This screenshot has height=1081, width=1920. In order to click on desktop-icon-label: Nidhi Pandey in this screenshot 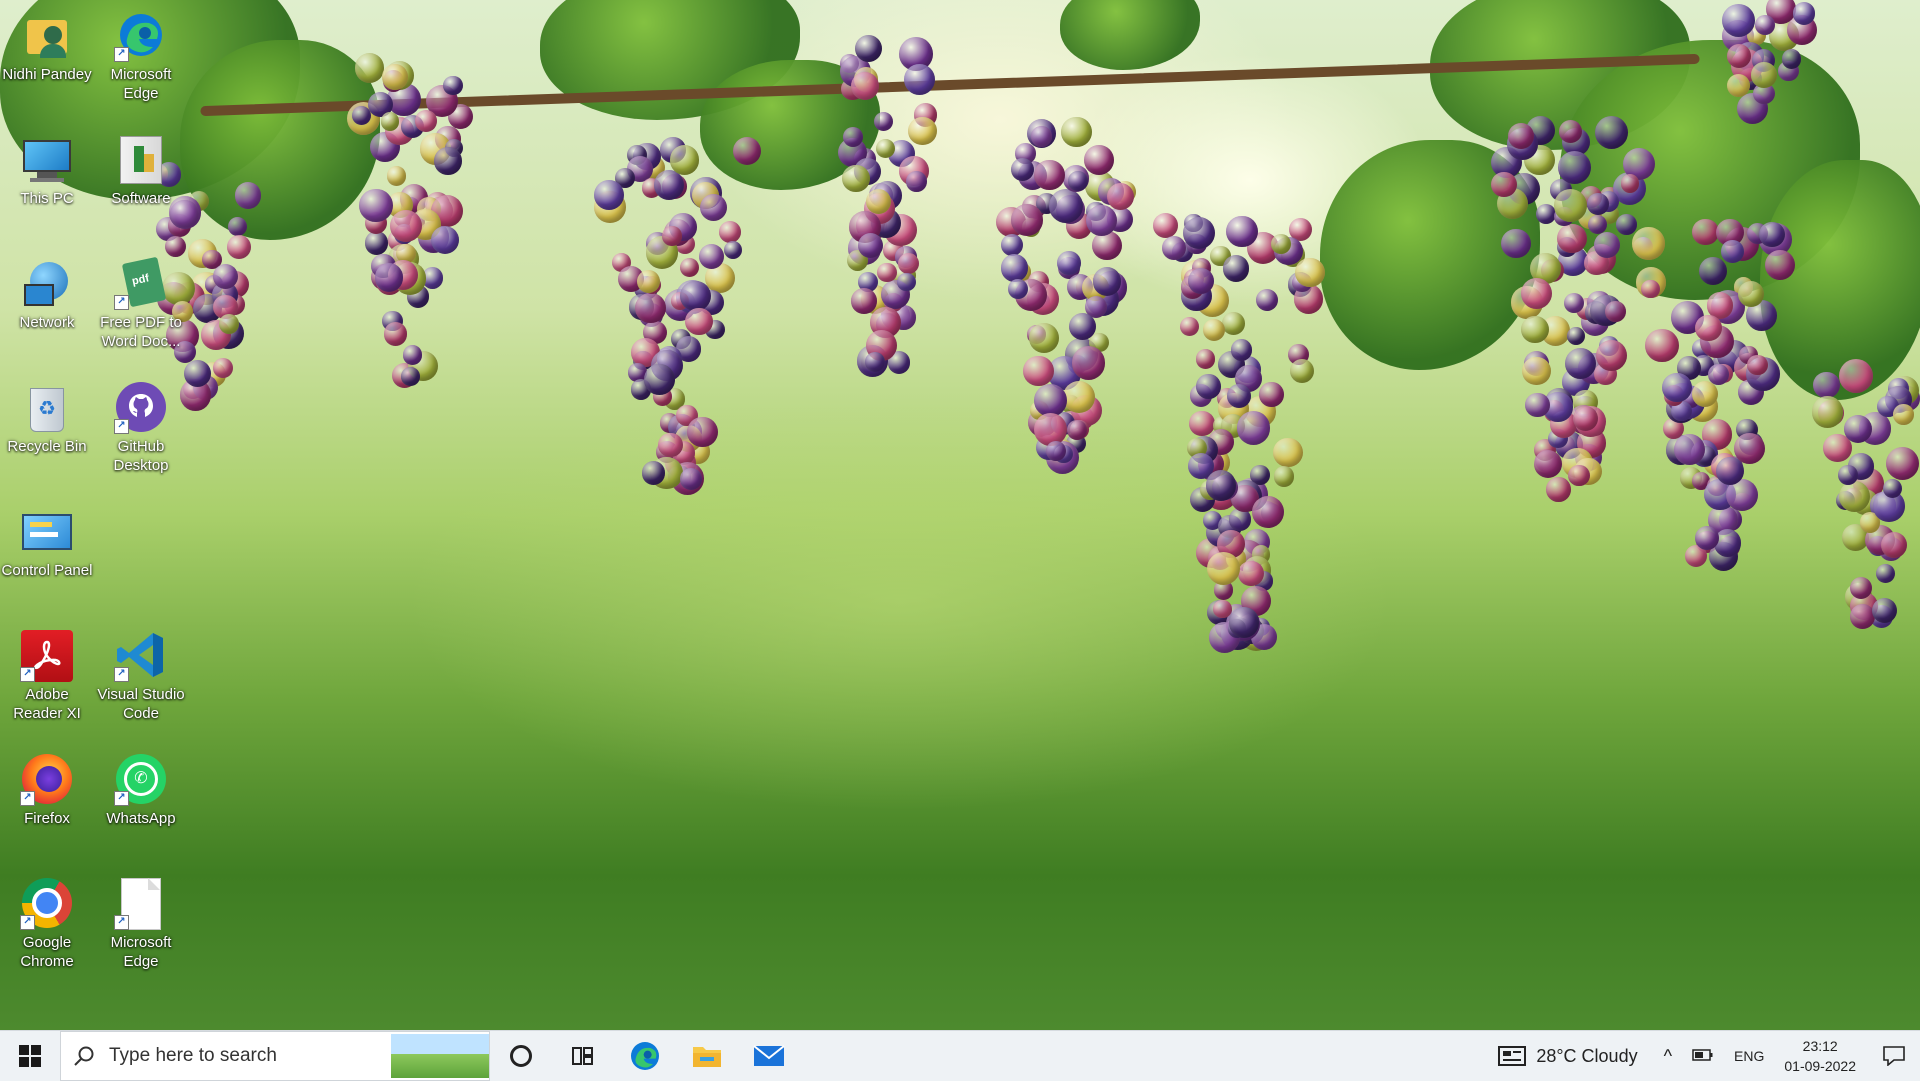, I will do `click(47, 74)`.